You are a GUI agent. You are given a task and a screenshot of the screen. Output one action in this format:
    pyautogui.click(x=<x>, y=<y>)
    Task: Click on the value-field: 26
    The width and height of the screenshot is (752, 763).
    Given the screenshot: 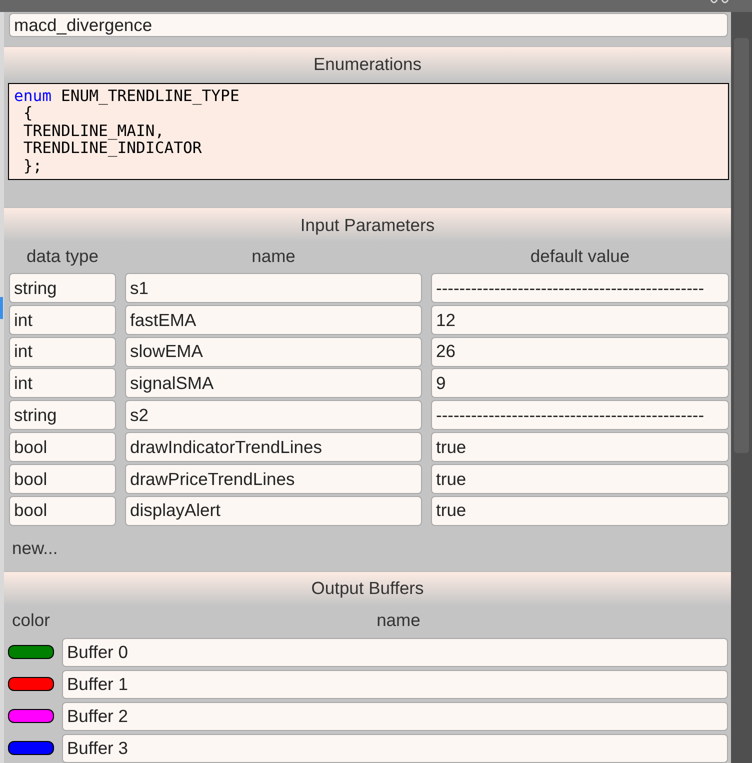 What is the action you would take?
    pyautogui.click(x=580, y=351)
    